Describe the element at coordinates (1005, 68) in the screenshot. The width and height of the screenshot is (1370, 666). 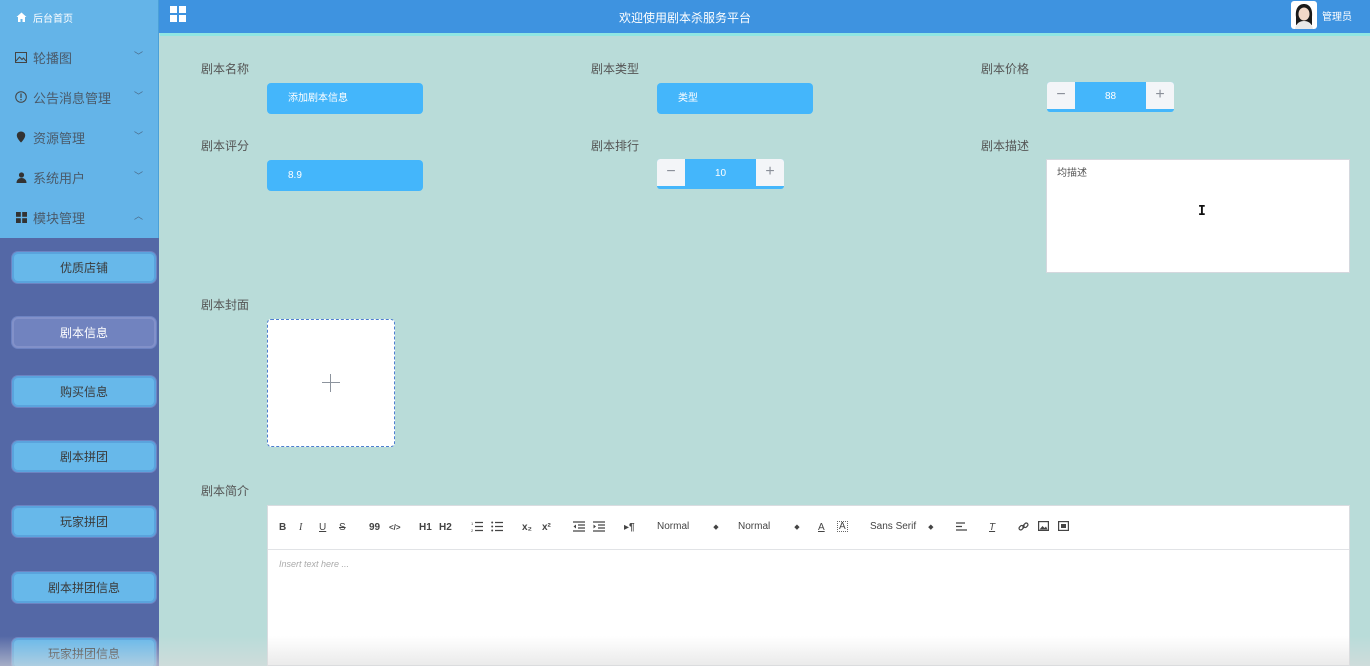
I see `script-price-label: 剧本价格` at that location.